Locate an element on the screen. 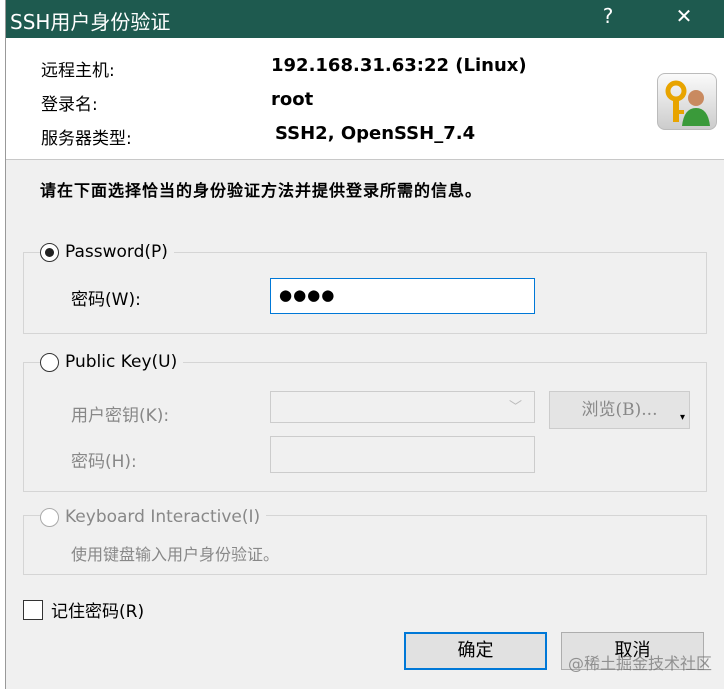 This screenshot has height=689, width=724. help-button: ? is located at coordinates (608, 16).